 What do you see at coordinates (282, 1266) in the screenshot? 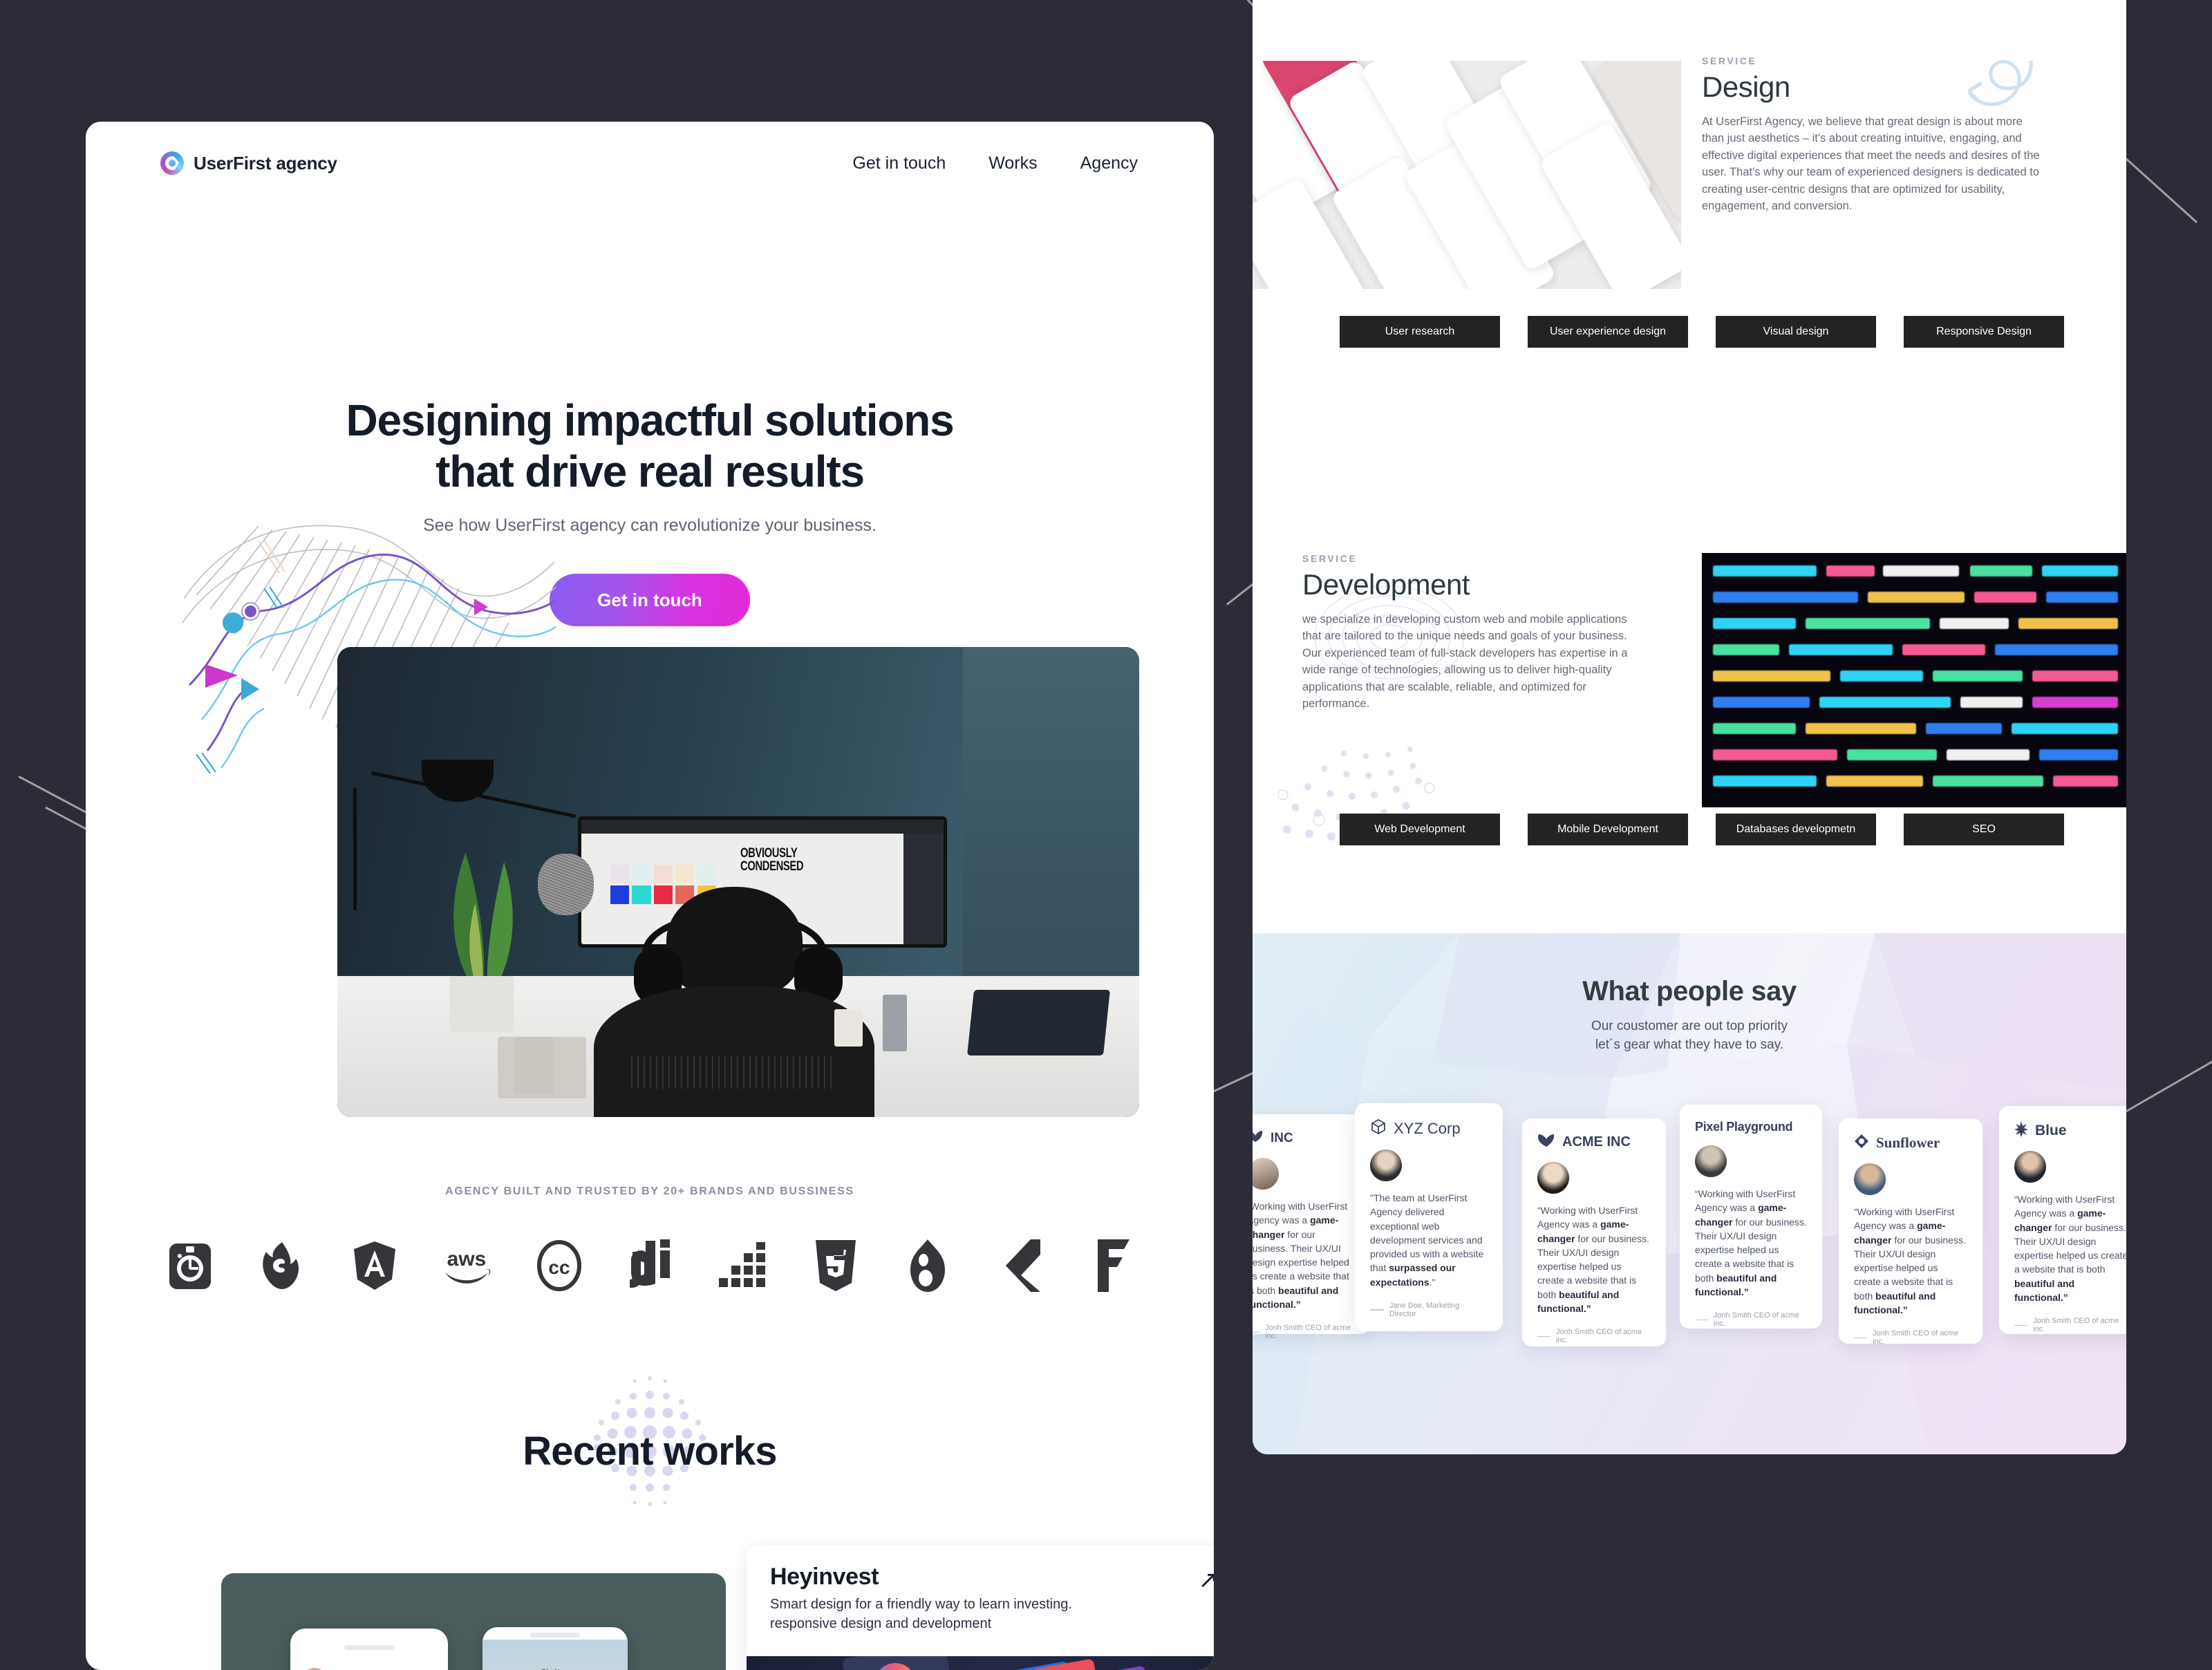
I see `firefox-icon` at bounding box center [282, 1266].